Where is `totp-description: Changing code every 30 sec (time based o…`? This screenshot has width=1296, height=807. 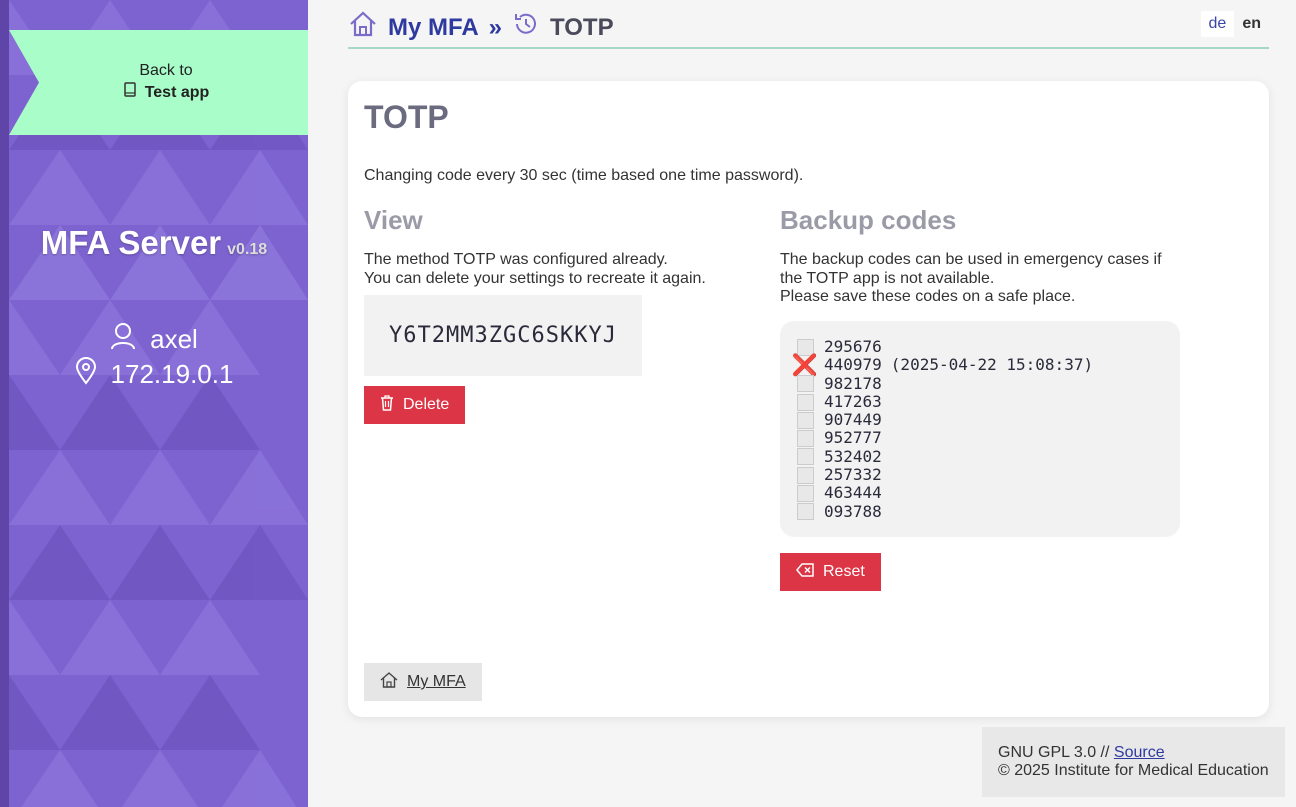 totp-description: Changing code every 30 sec (time based o… is located at coordinates (584, 175).